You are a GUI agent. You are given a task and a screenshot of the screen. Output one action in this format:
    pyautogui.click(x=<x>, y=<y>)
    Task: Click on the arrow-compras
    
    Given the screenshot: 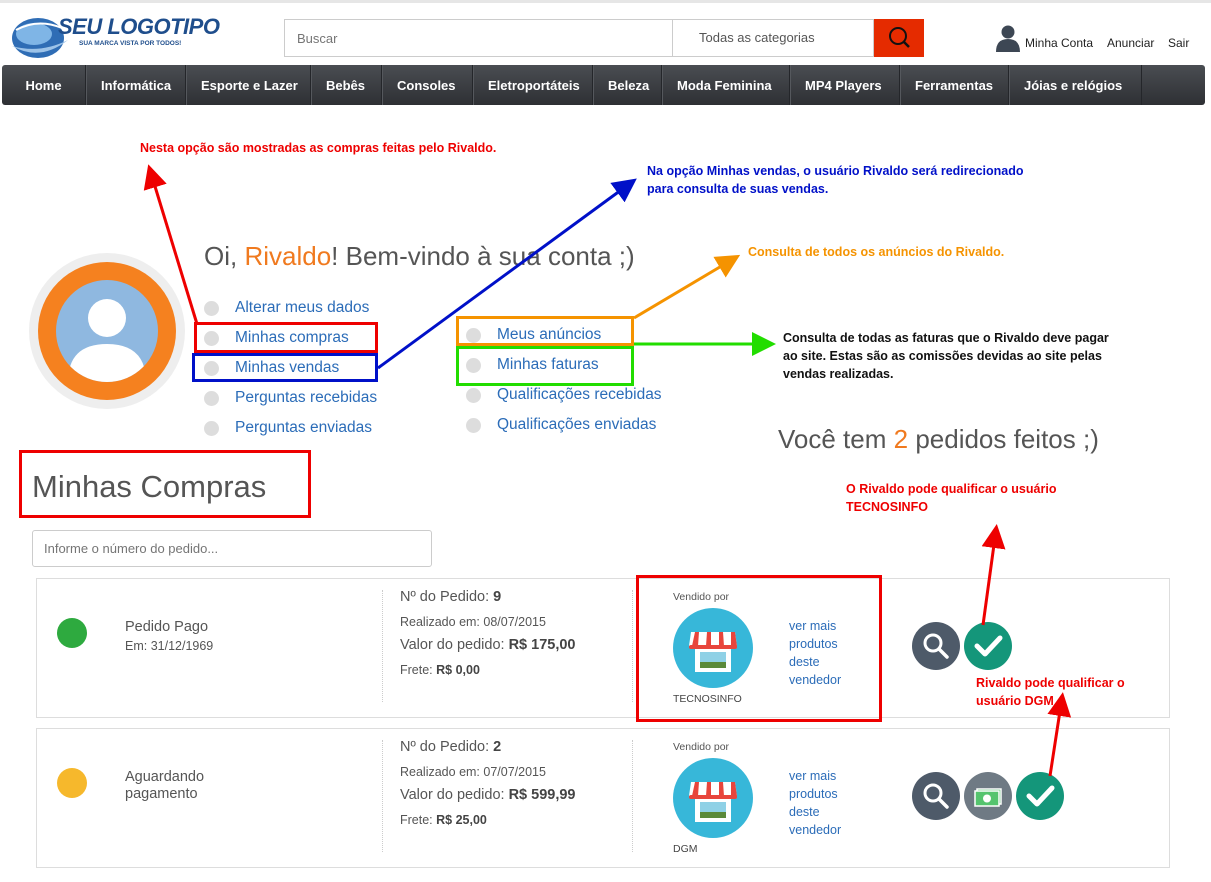 What is the action you would take?
    pyautogui.click(x=171, y=244)
    